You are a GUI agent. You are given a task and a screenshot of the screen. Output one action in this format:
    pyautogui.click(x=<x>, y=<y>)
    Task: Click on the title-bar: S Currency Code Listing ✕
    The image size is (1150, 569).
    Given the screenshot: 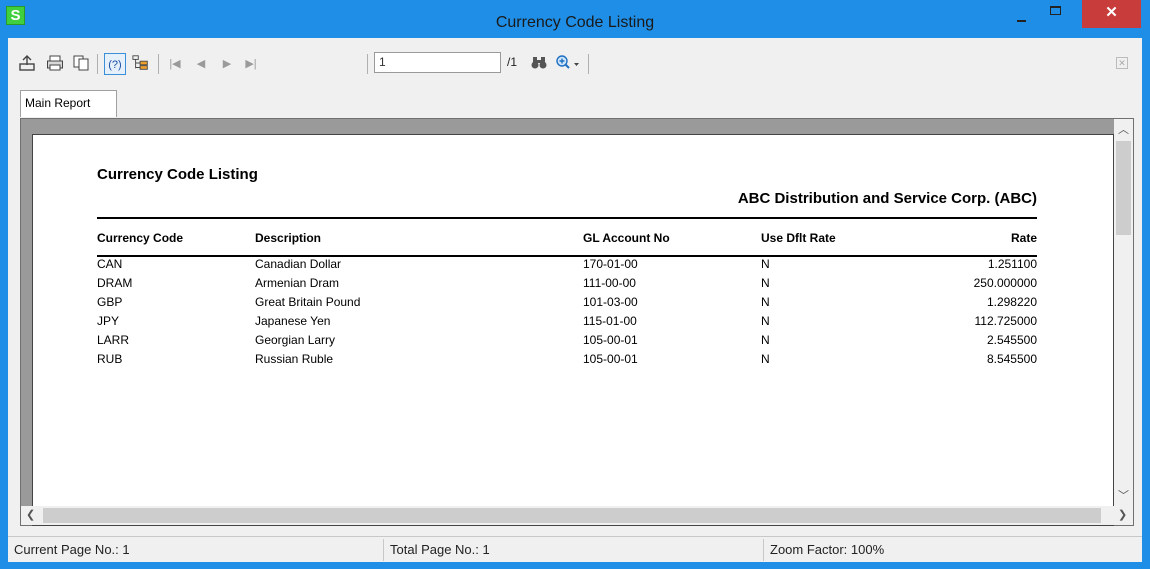 What is the action you would take?
    pyautogui.click(x=575, y=19)
    